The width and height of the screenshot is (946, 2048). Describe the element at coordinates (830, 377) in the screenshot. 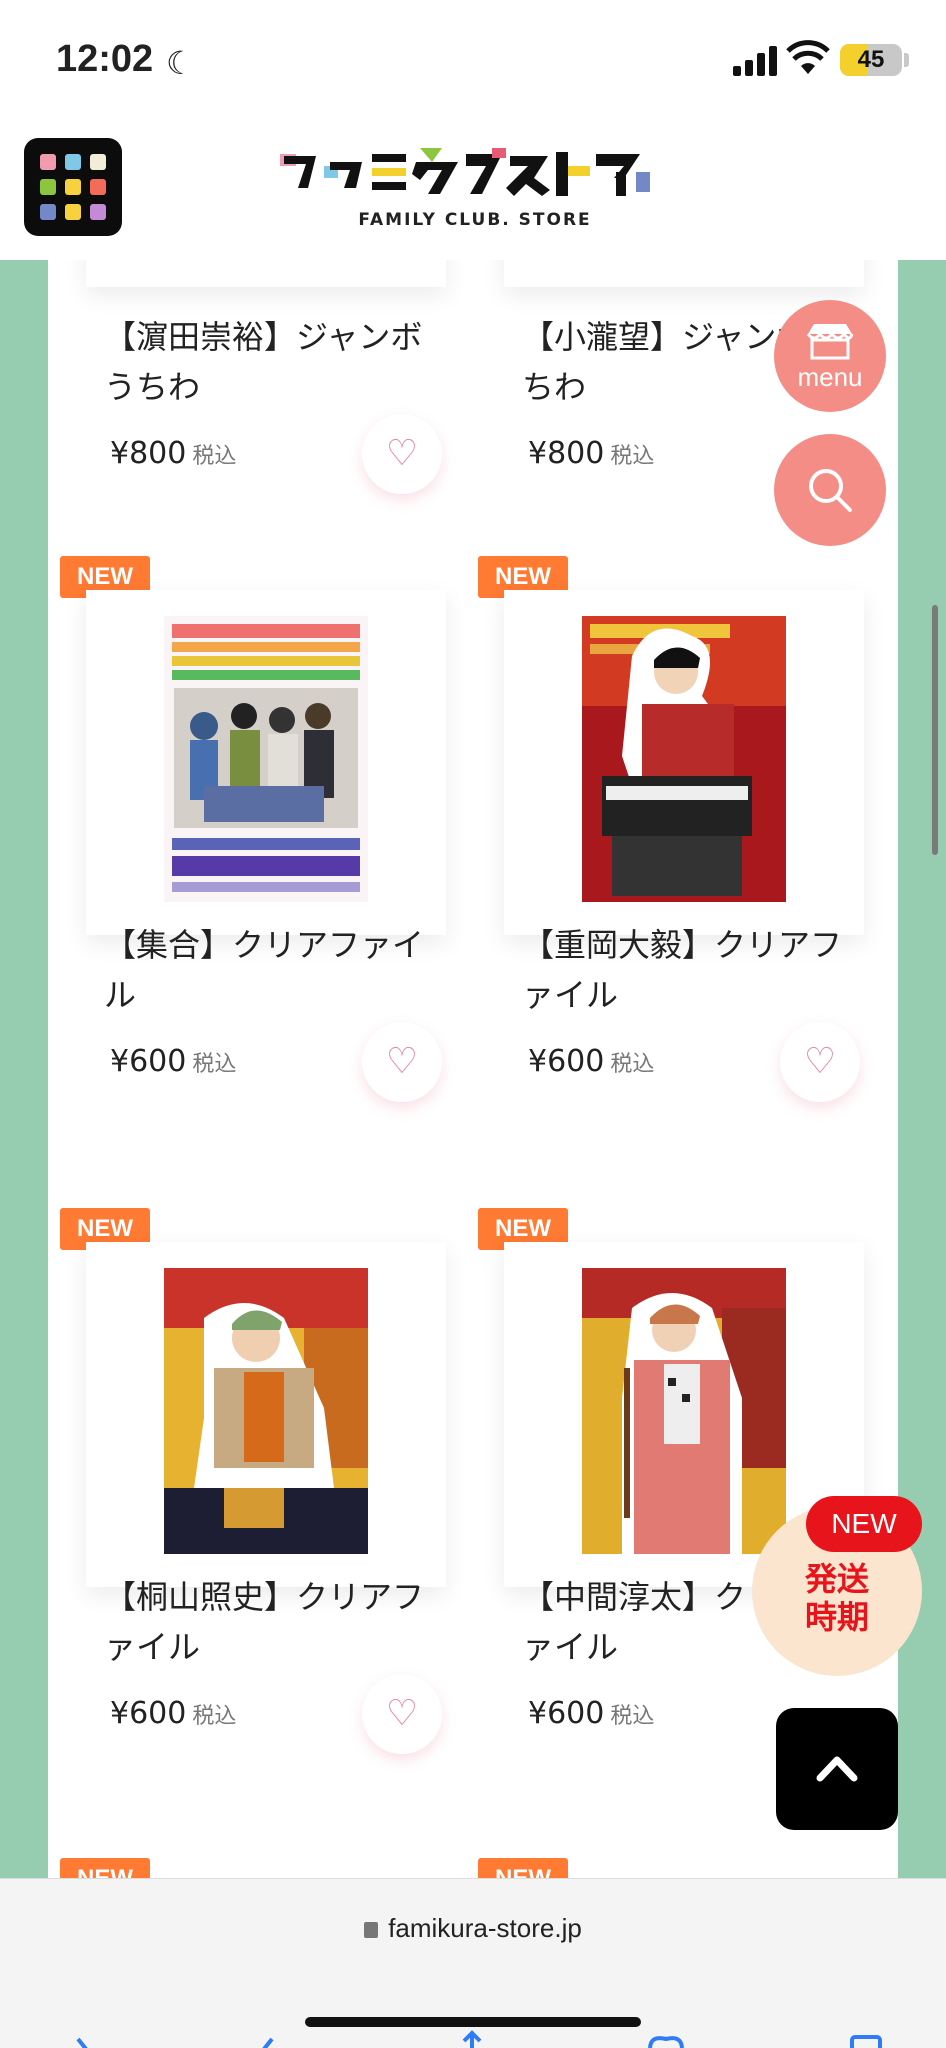

I see `menu-label: menu` at that location.